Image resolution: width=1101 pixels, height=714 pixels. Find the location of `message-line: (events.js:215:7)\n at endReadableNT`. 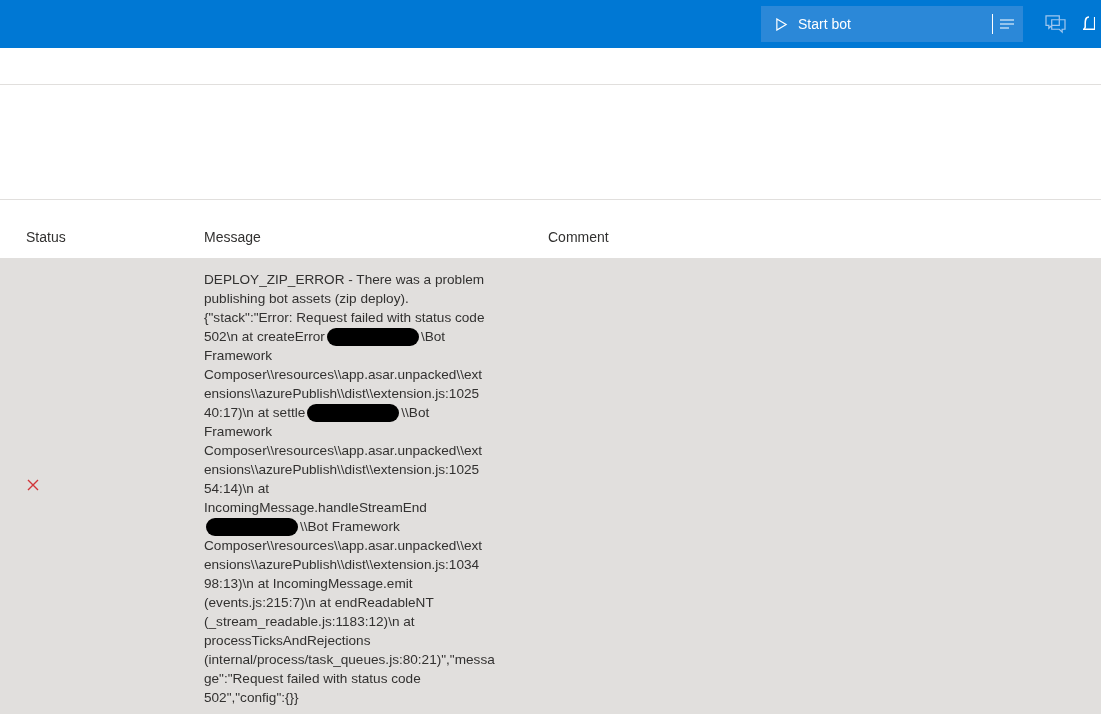

message-line: (events.js:215:7)\n at endReadableNT is located at coordinates (319, 603).